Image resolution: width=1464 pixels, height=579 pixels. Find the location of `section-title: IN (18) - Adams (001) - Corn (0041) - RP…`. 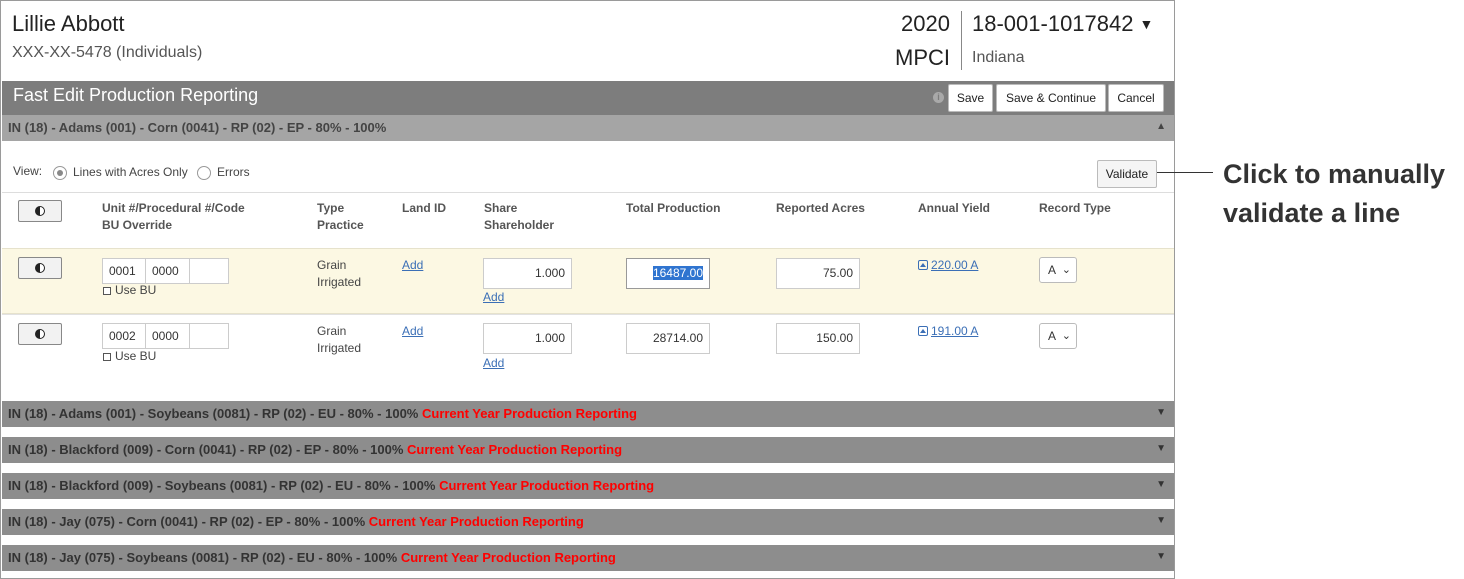

section-title: IN (18) - Adams (001) - Corn (0041) - RP… is located at coordinates (197, 127).